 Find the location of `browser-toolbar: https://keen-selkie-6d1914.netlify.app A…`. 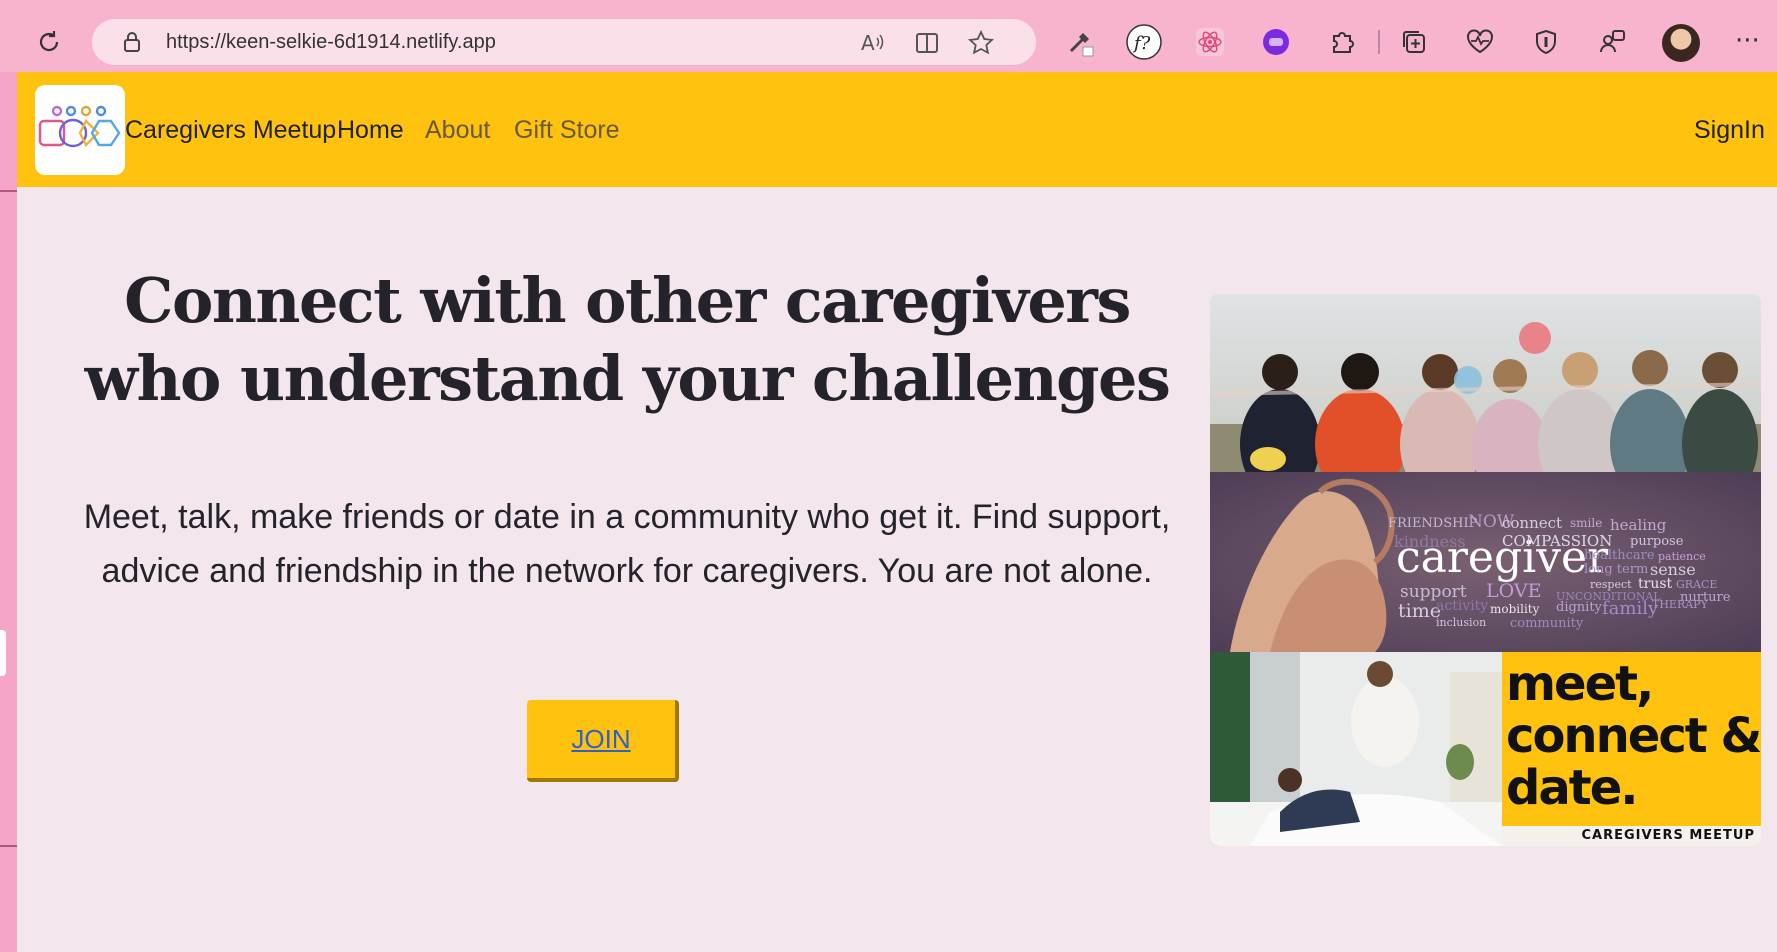

browser-toolbar: https://keen-selkie-6d1914.netlify.app A… is located at coordinates (888, 36).